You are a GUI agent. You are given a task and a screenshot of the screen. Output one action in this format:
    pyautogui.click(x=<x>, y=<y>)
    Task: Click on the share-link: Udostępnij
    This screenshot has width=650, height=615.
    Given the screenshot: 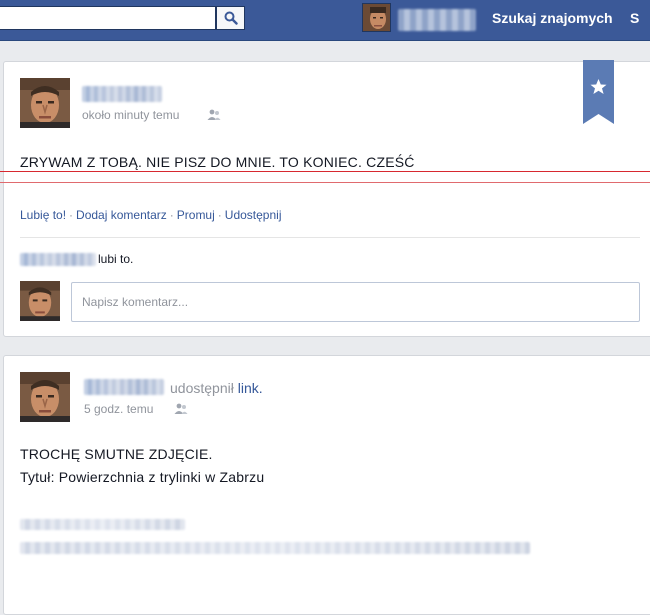 What is the action you would take?
    pyautogui.click(x=253, y=215)
    